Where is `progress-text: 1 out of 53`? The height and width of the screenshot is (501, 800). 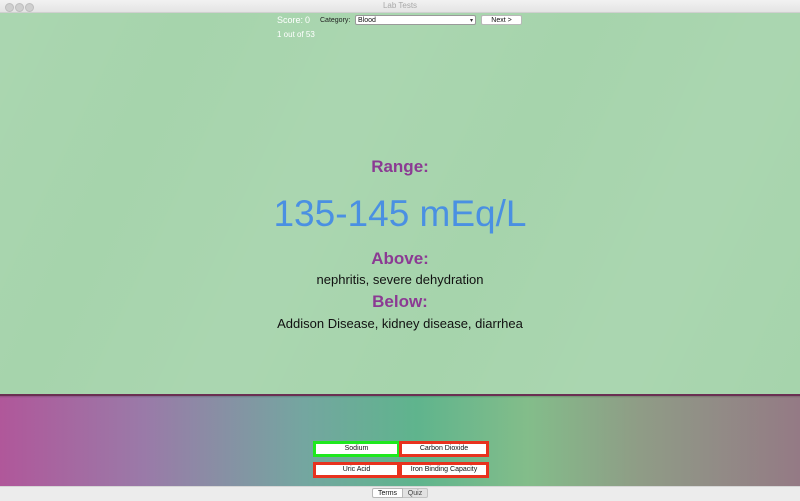
progress-text: 1 out of 53 is located at coordinates (296, 34).